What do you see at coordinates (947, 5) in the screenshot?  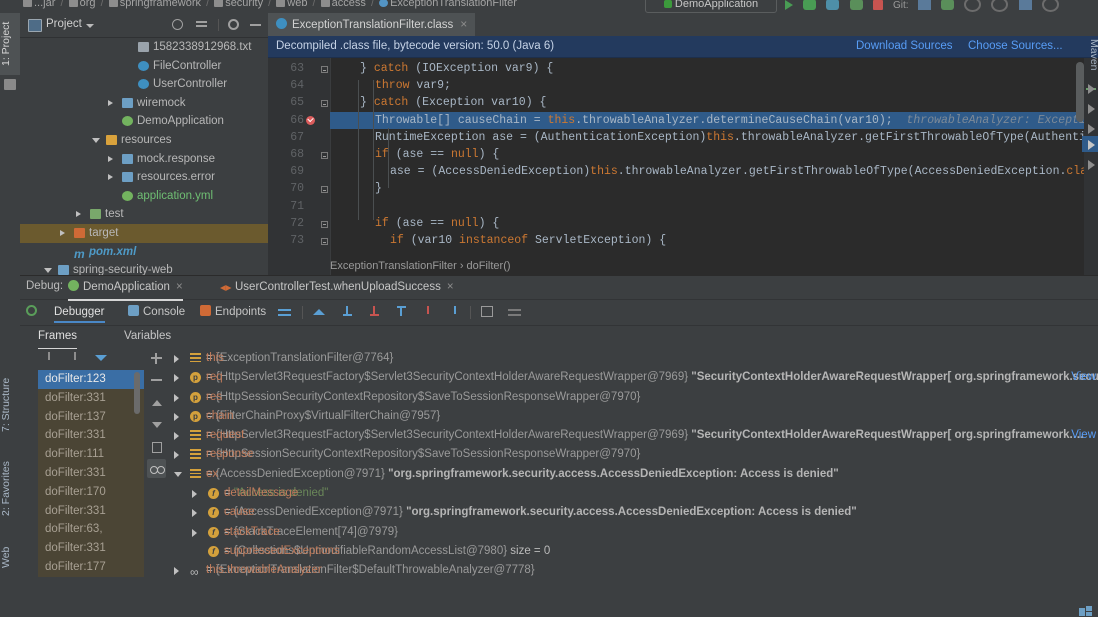 I see `git-commit-button` at bounding box center [947, 5].